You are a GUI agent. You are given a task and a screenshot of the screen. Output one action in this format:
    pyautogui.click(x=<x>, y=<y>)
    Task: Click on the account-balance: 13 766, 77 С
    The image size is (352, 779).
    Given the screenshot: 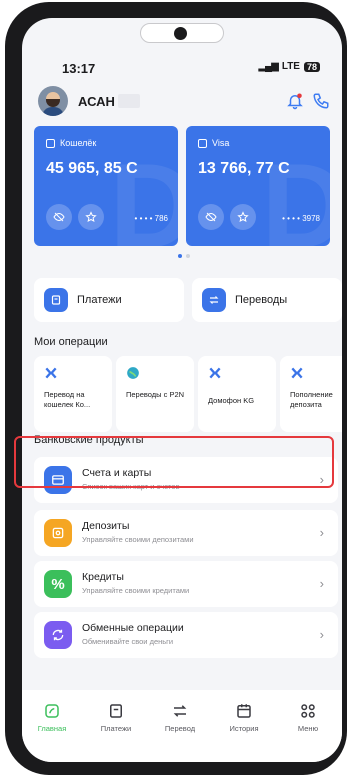 What is the action you would take?
    pyautogui.click(x=244, y=168)
    